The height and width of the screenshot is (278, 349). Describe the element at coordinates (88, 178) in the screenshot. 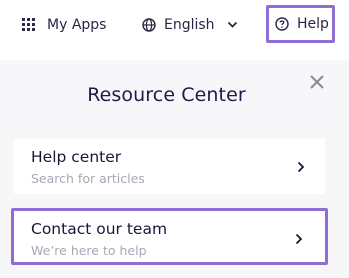

I see `help-center-subtitle: Search for articles` at that location.